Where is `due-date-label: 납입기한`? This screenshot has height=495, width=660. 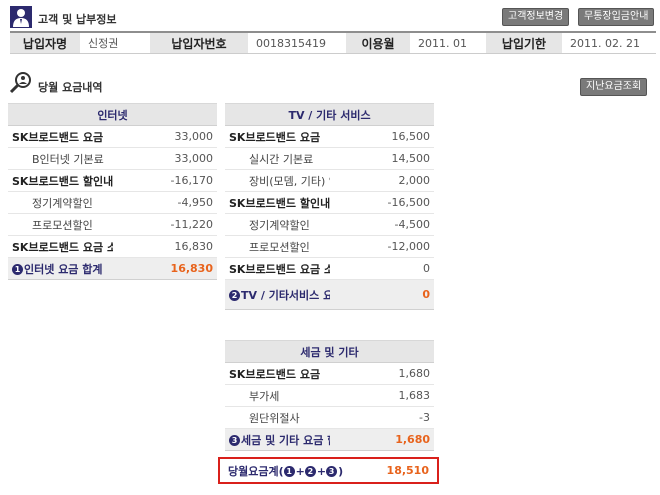
due-date-label: 납입기한 is located at coordinates (524, 43).